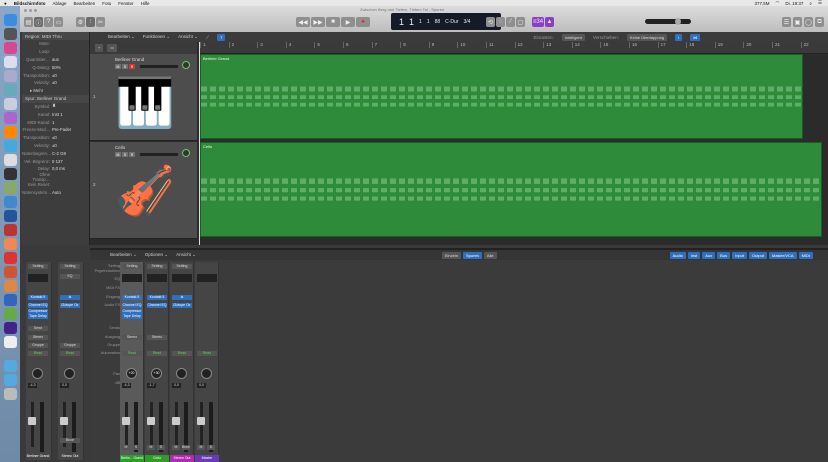 The height and width of the screenshot is (462, 828). I want to click on row-value: 0,0 ms, so click(58, 168).